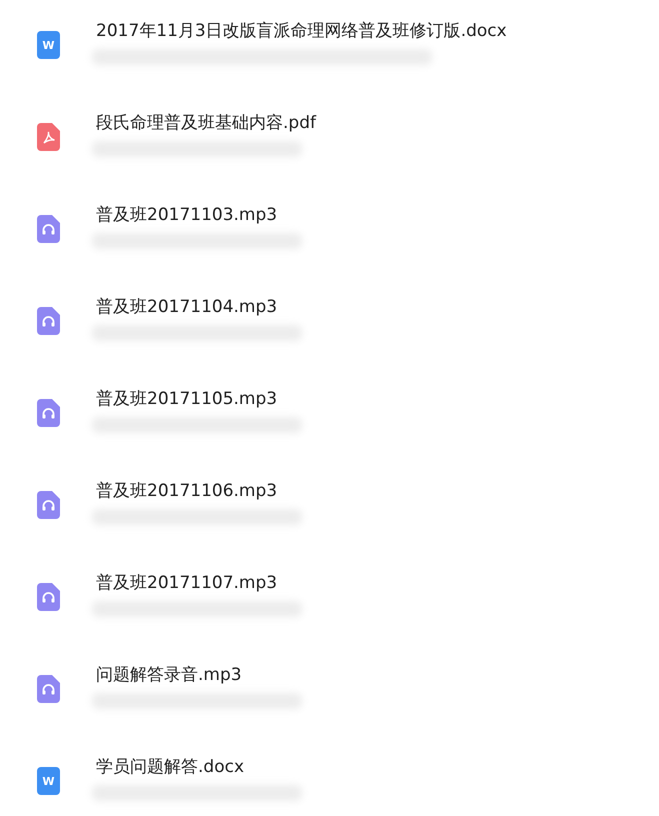 Image resolution: width=659 pixels, height=816 pixels. Describe the element at coordinates (377, 399) in the screenshot. I see `file-name: 普及班20171105.mp3` at that location.